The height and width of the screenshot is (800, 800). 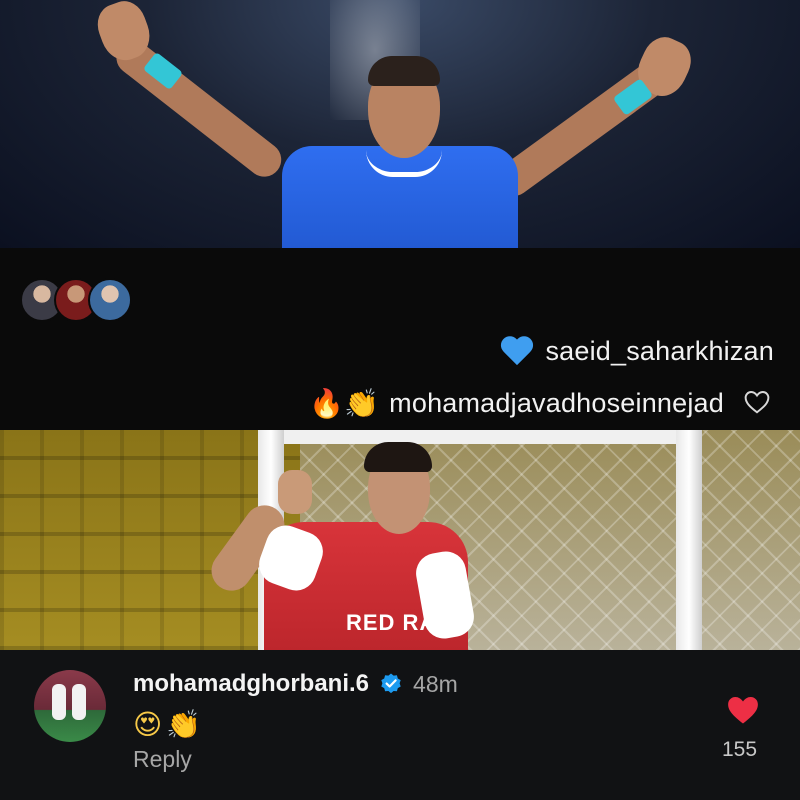 I want to click on comment-text: 😍👏, so click(x=169, y=724).